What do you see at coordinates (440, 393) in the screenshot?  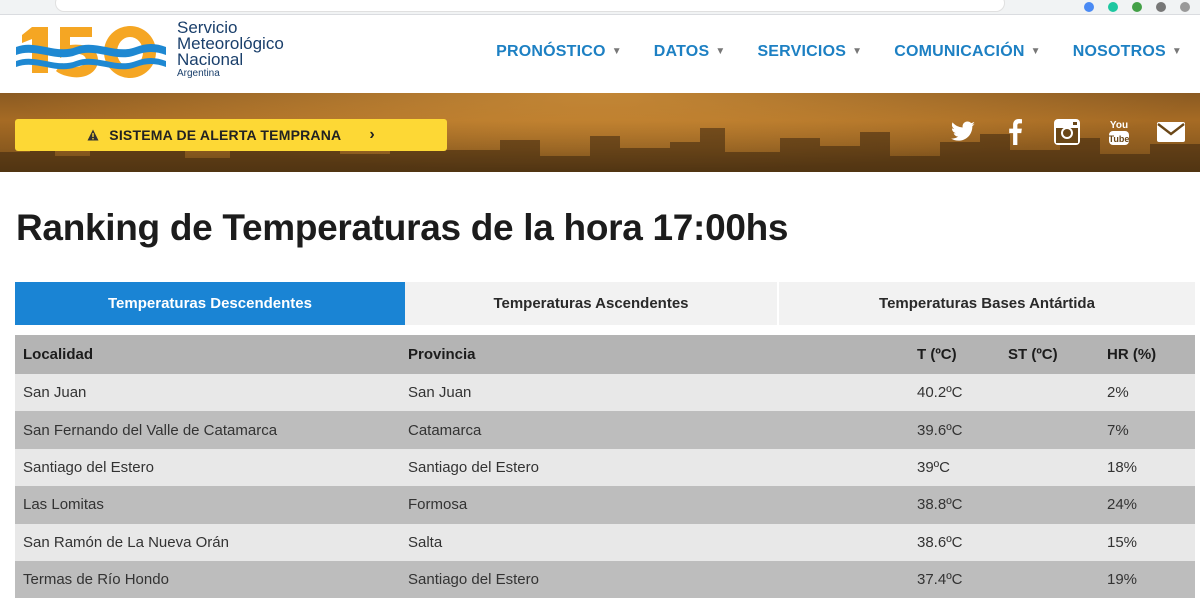 I see `cell-provincia: San Juan` at bounding box center [440, 393].